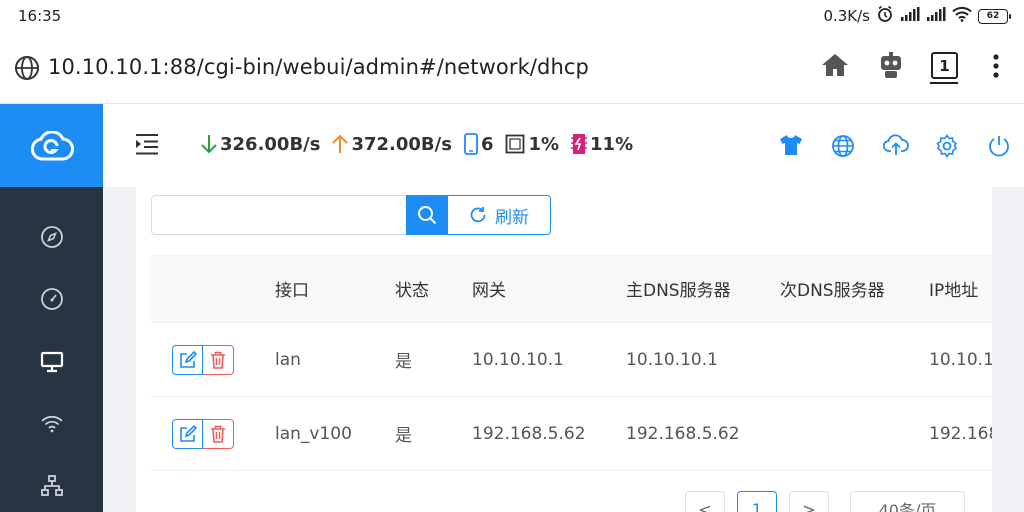  I want to click on logo, so click(51, 145).